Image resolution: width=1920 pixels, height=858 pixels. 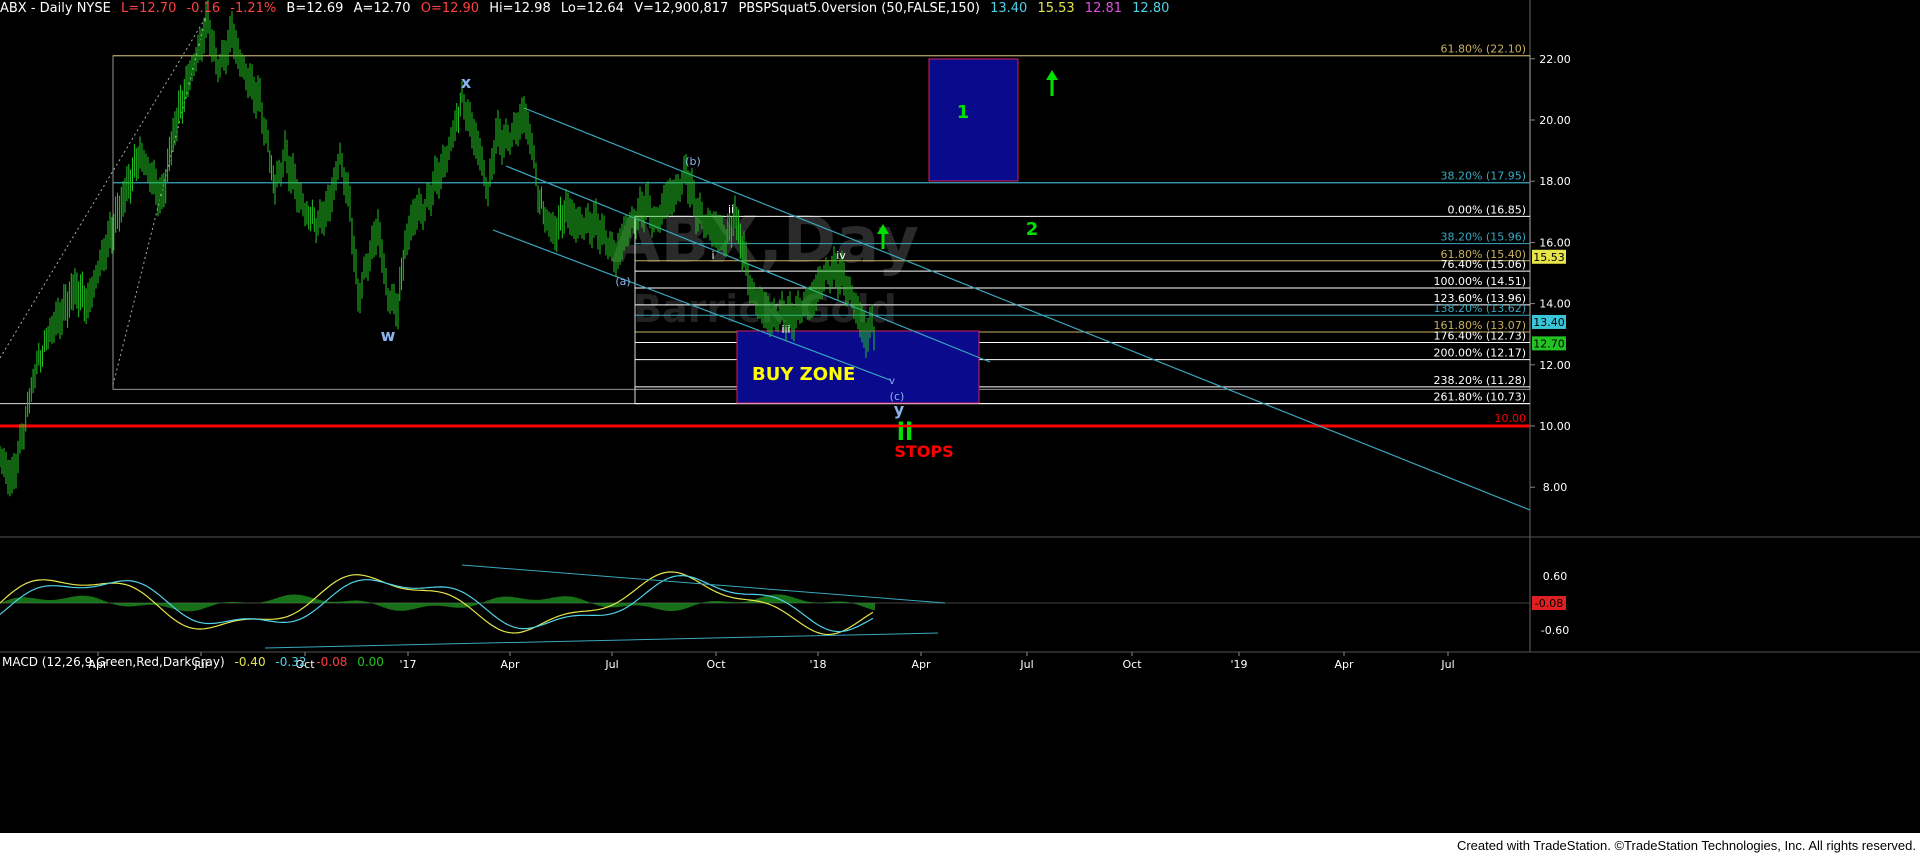 What do you see at coordinates (1479, 281) in the screenshot?
I see `fib-label: 100.00% (14.51)` at bounding box center [1479, 281].